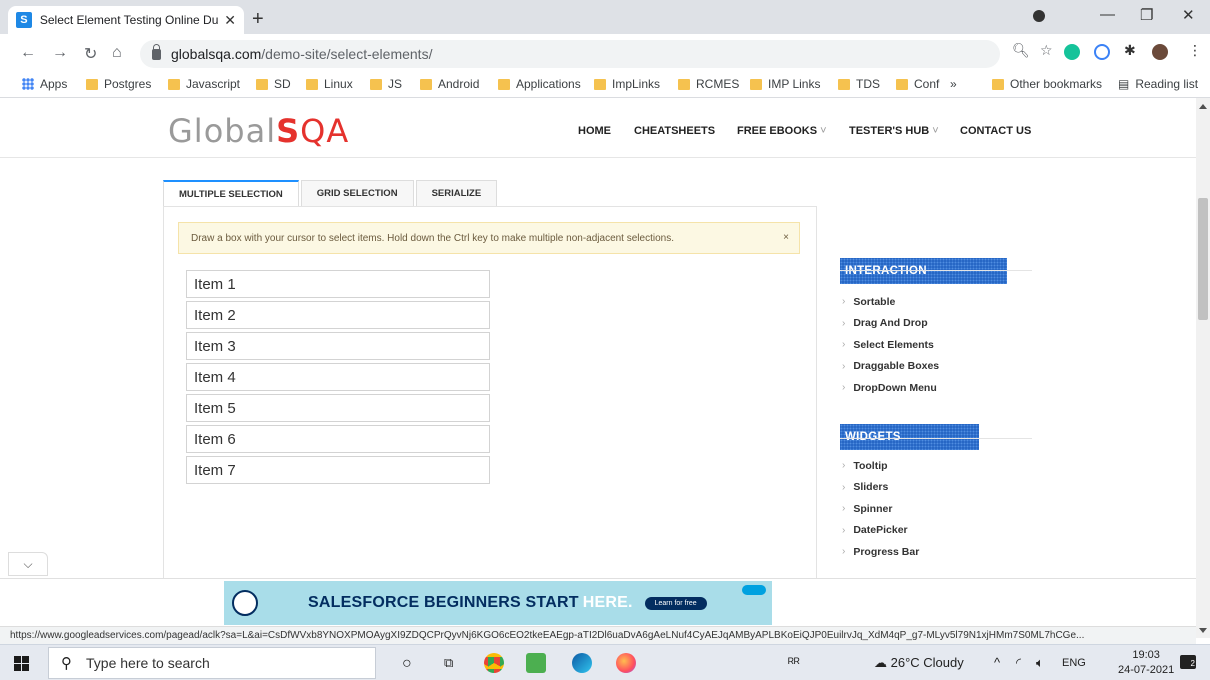  I want to click on page-scrollbar, so click(1203, 368).